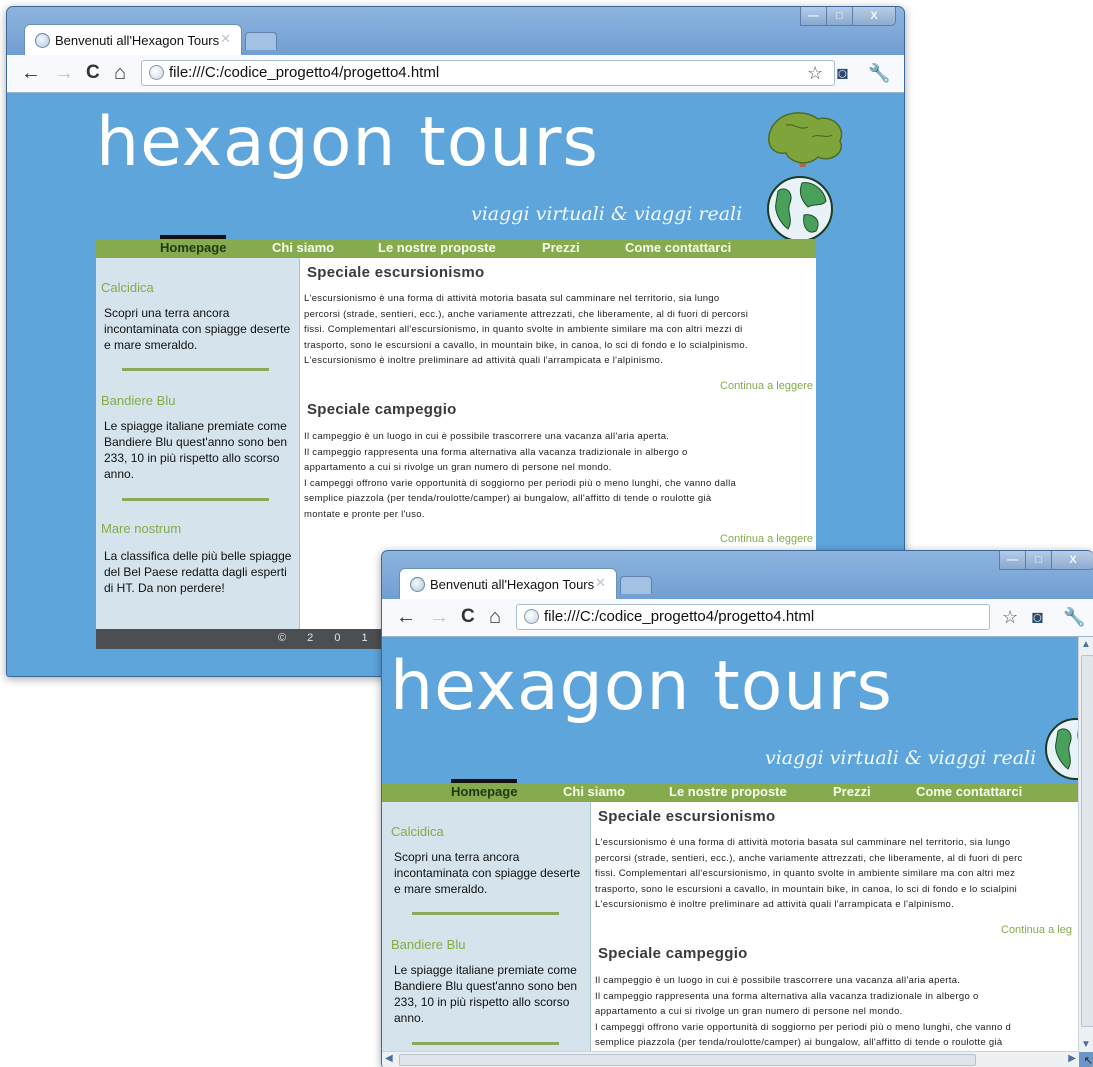 The image size is (1093, 1067). What do you see at coordinates (364, 514) in the screenshot?
I see `article-line: montate e pronte per l'uso.` at bounding box center [364, 514].